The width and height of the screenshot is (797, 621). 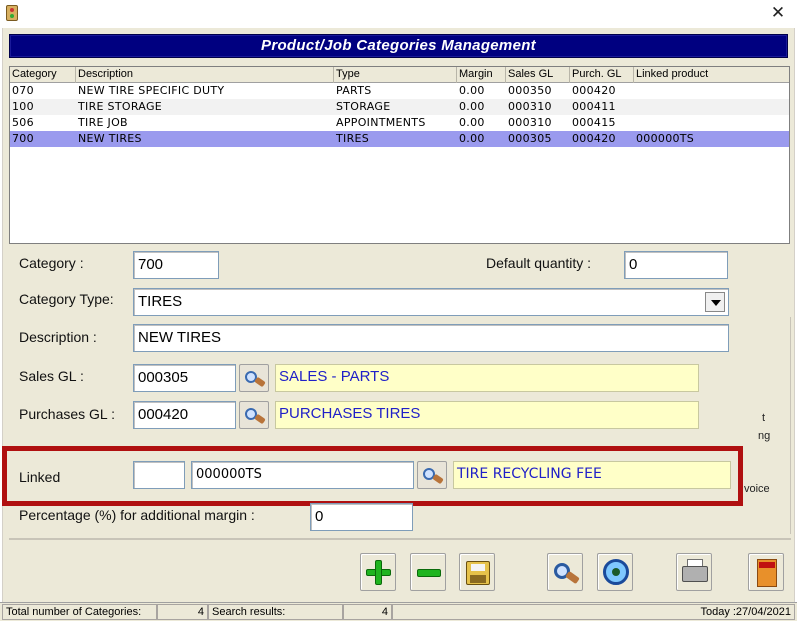 I want to click on category-type-label: Category Type:, so click(x=66, y=299).